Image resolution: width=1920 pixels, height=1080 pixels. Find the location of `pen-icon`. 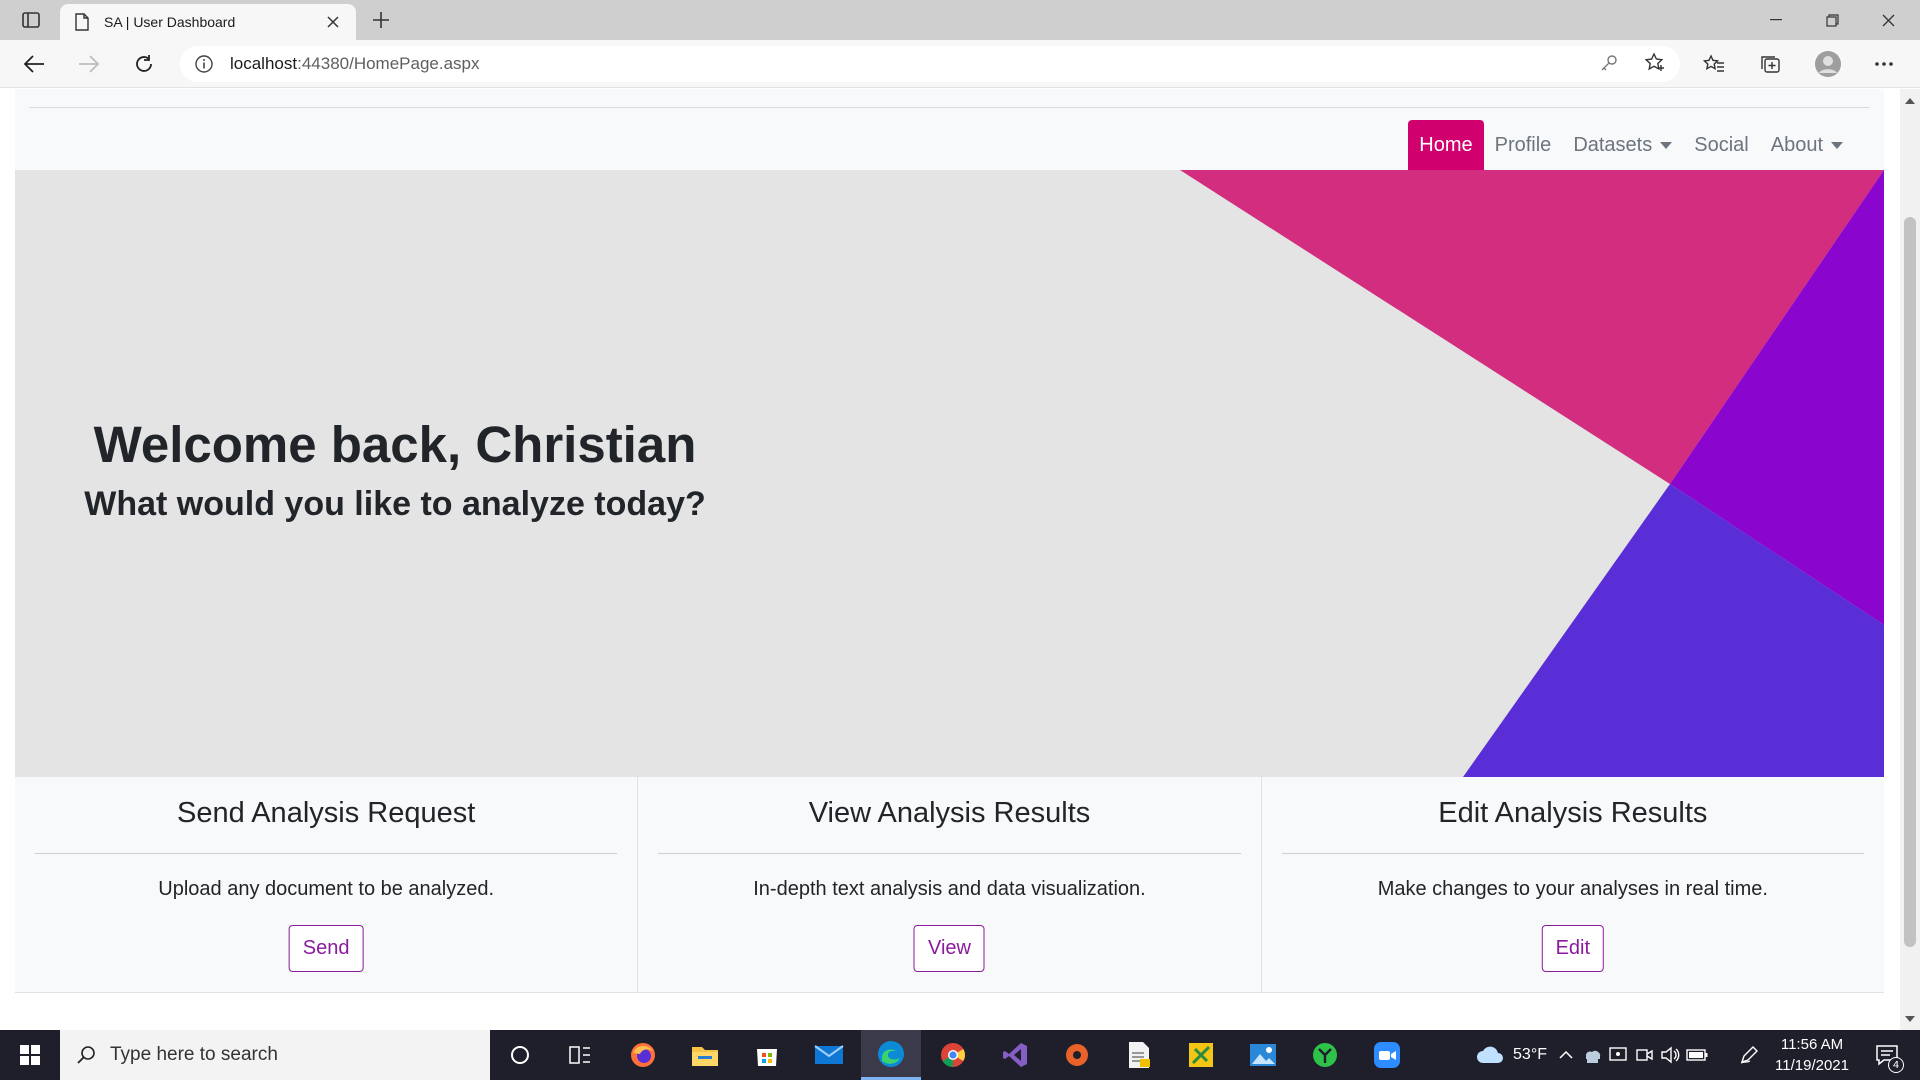

pen-icon is located at coordinates (1749, 1055).